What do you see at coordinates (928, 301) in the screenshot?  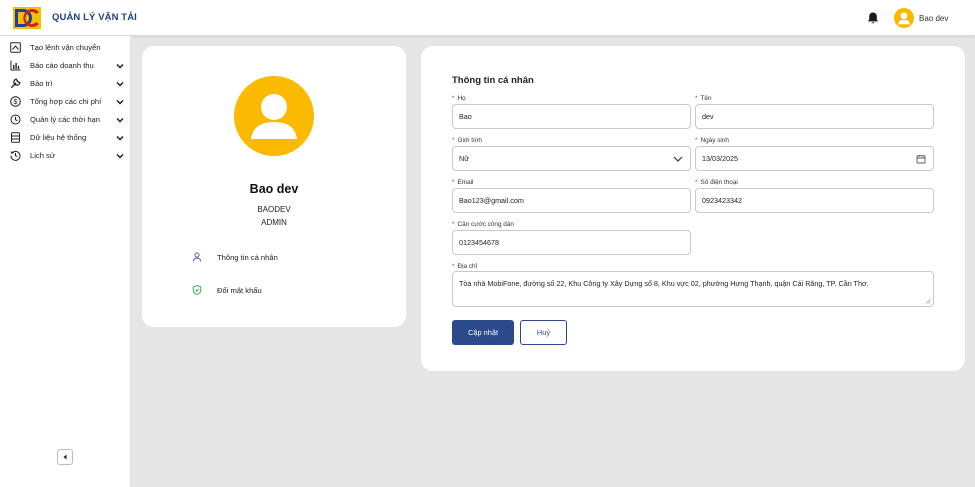 I see `resize-grip-icon` at bounding box center [928, 301].